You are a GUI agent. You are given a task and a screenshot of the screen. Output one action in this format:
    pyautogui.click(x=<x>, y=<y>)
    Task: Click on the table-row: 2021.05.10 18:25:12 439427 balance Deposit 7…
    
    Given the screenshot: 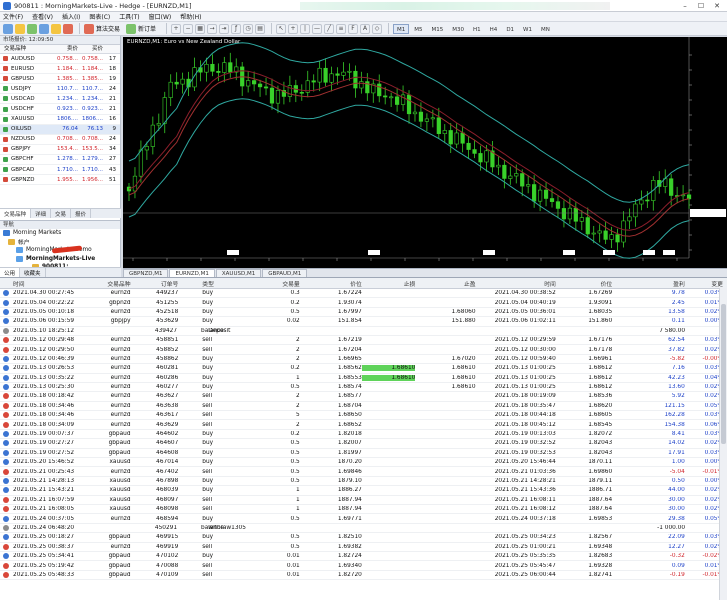 What is the action you would take?
    pyautogui.click(x=363, y=331)
    